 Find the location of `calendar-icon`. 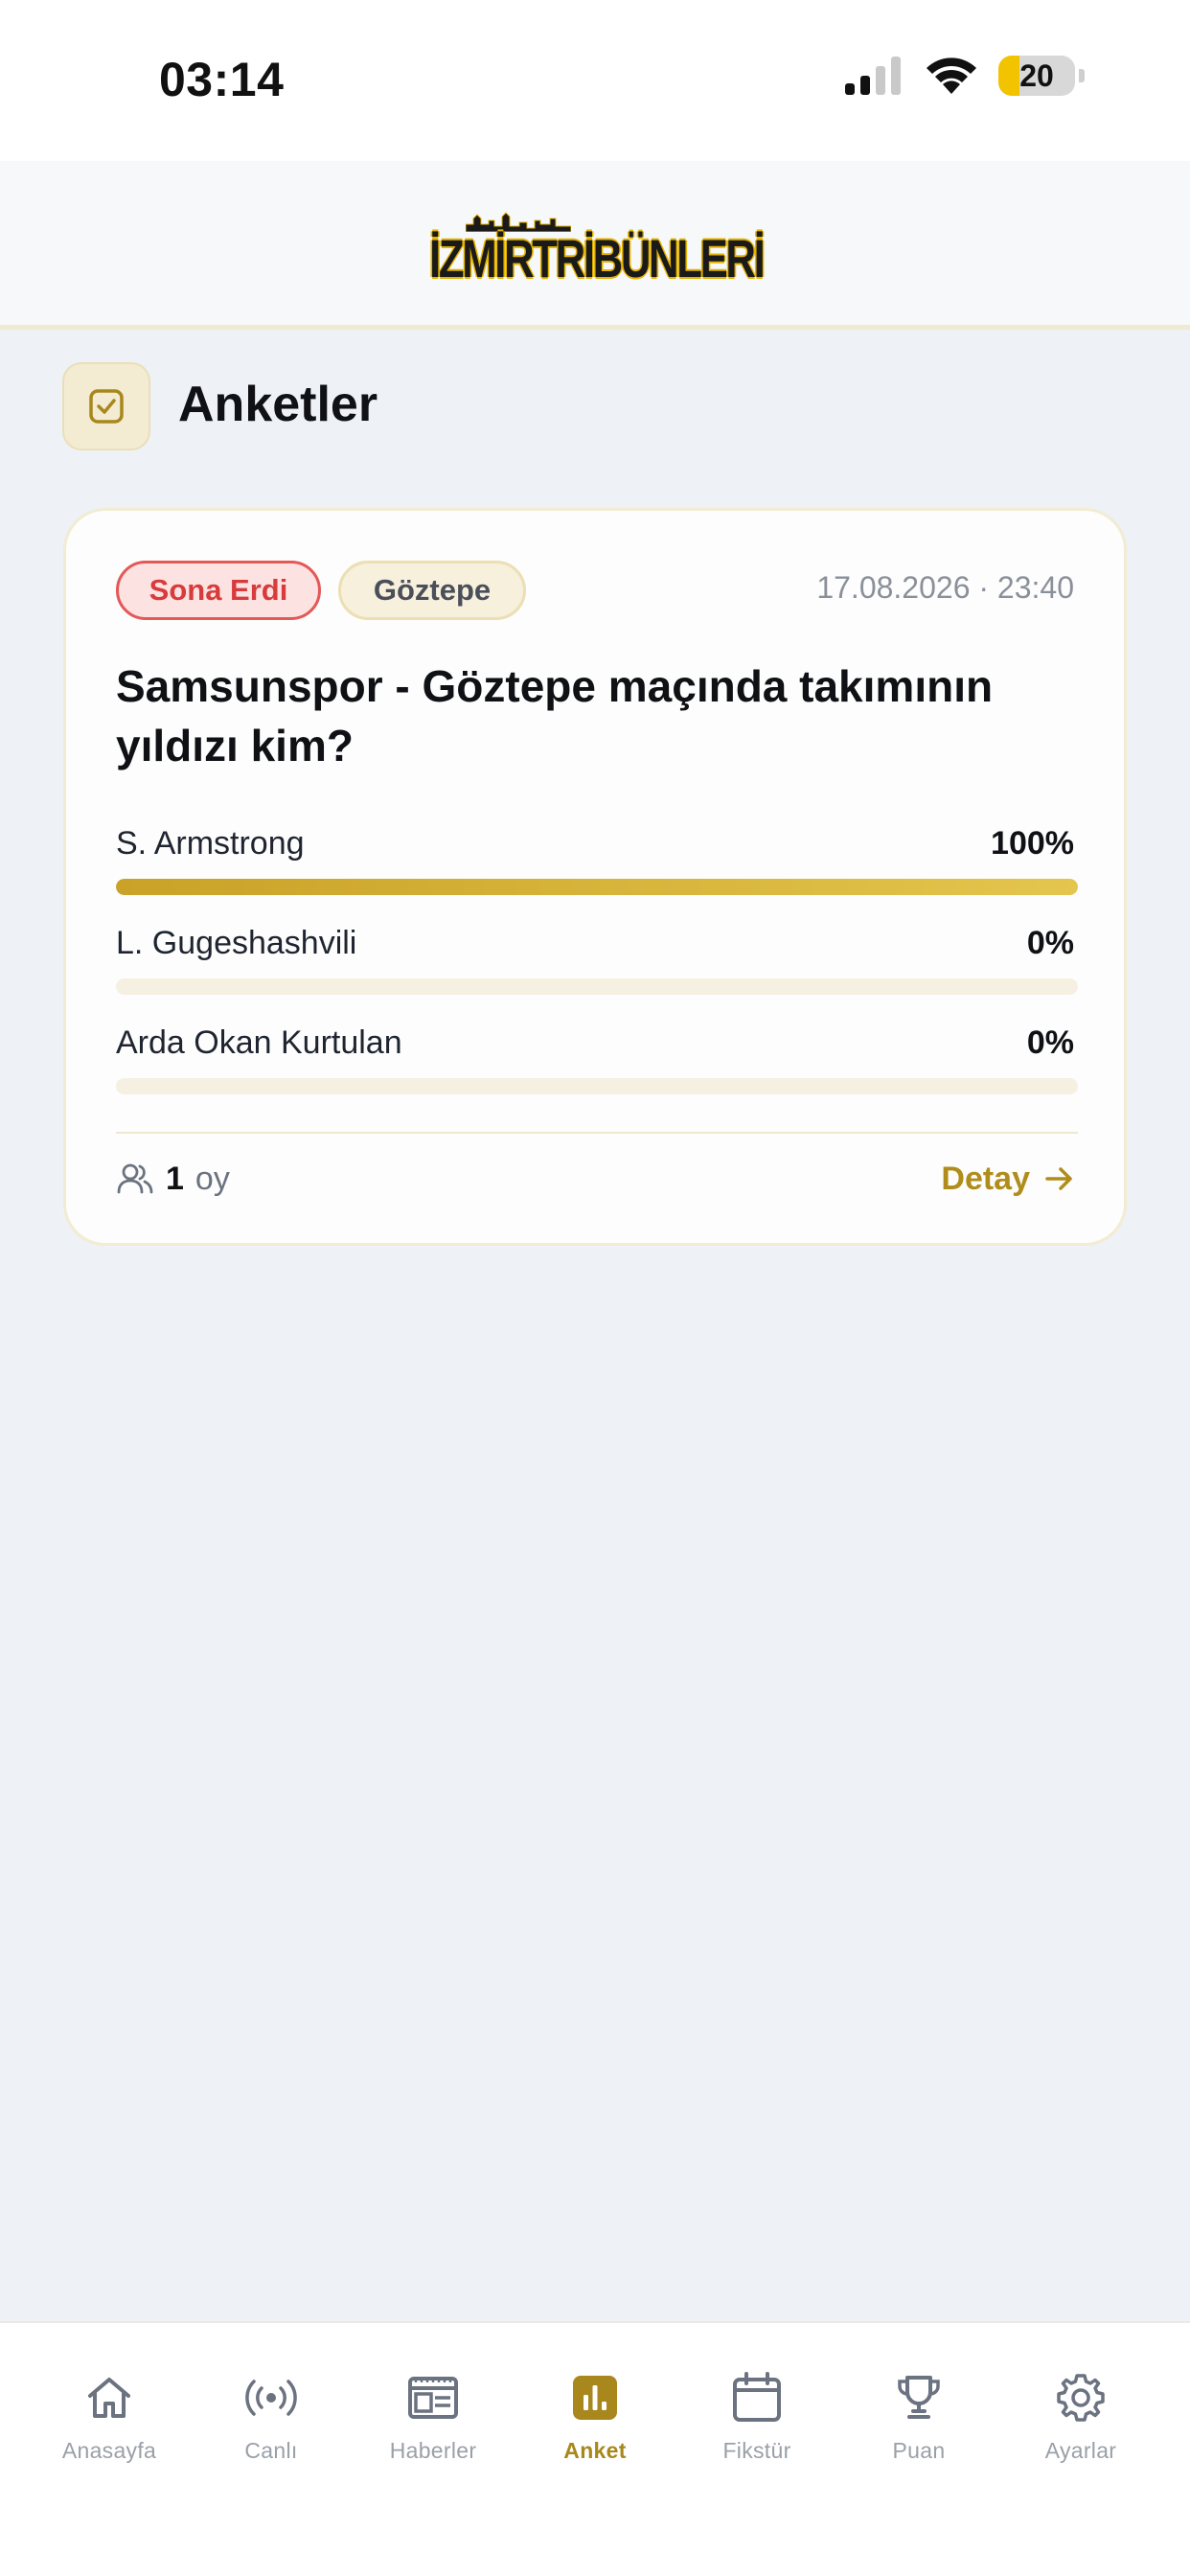

calendar-icon is located at coordinates (757, 2397).